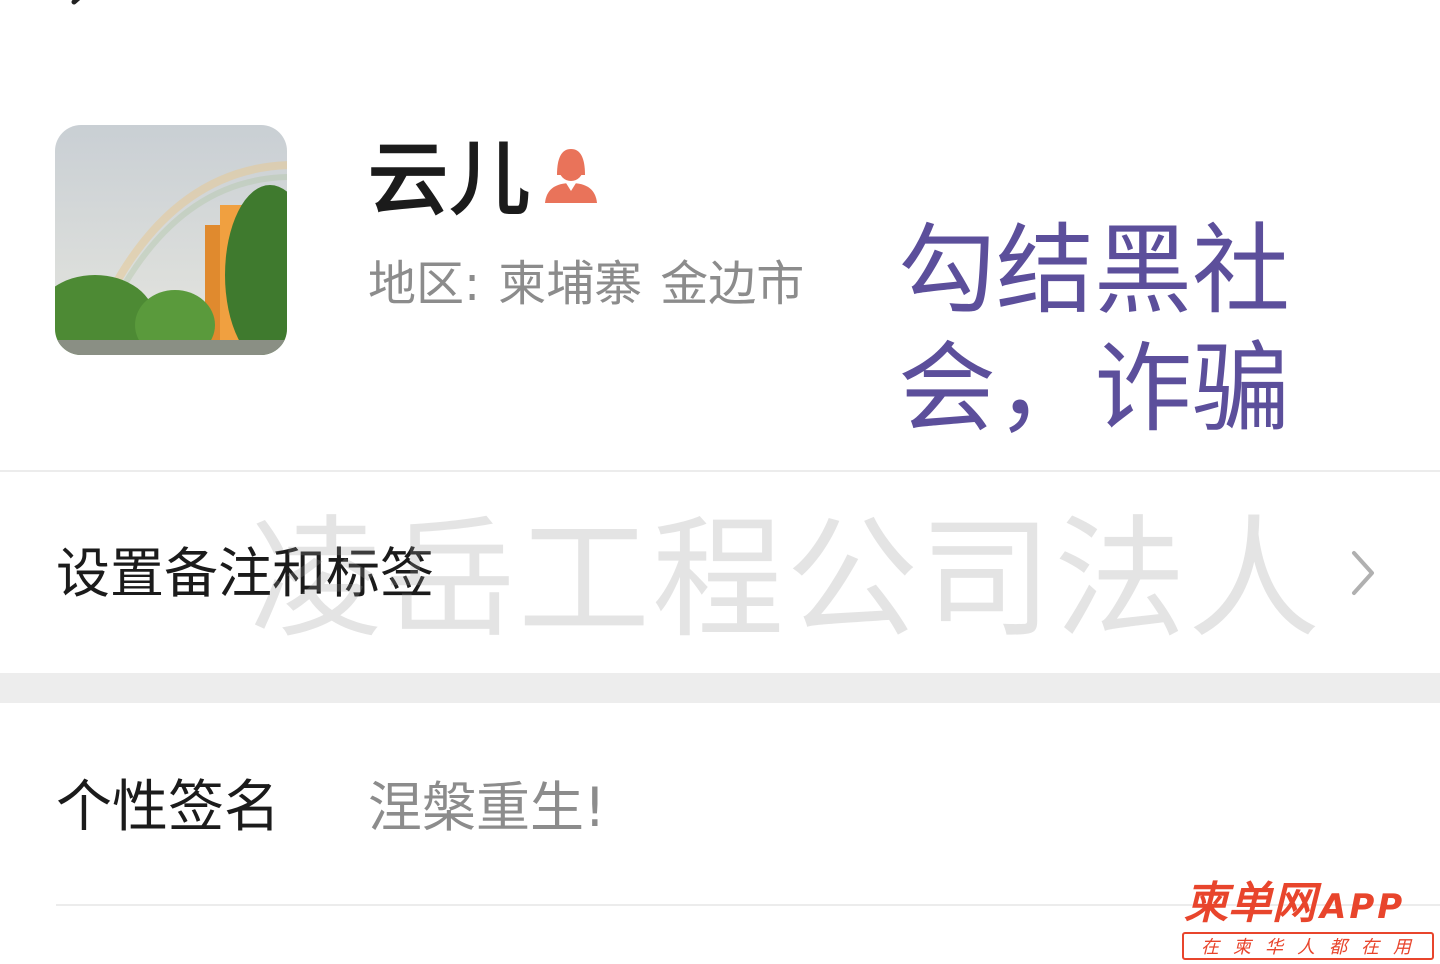 This screenshot has width=1440, height=964. Describe the element at coordinates (786, 580) in the screenshot. I see `watermark-text: 凌岳工程公司法人` at that location.